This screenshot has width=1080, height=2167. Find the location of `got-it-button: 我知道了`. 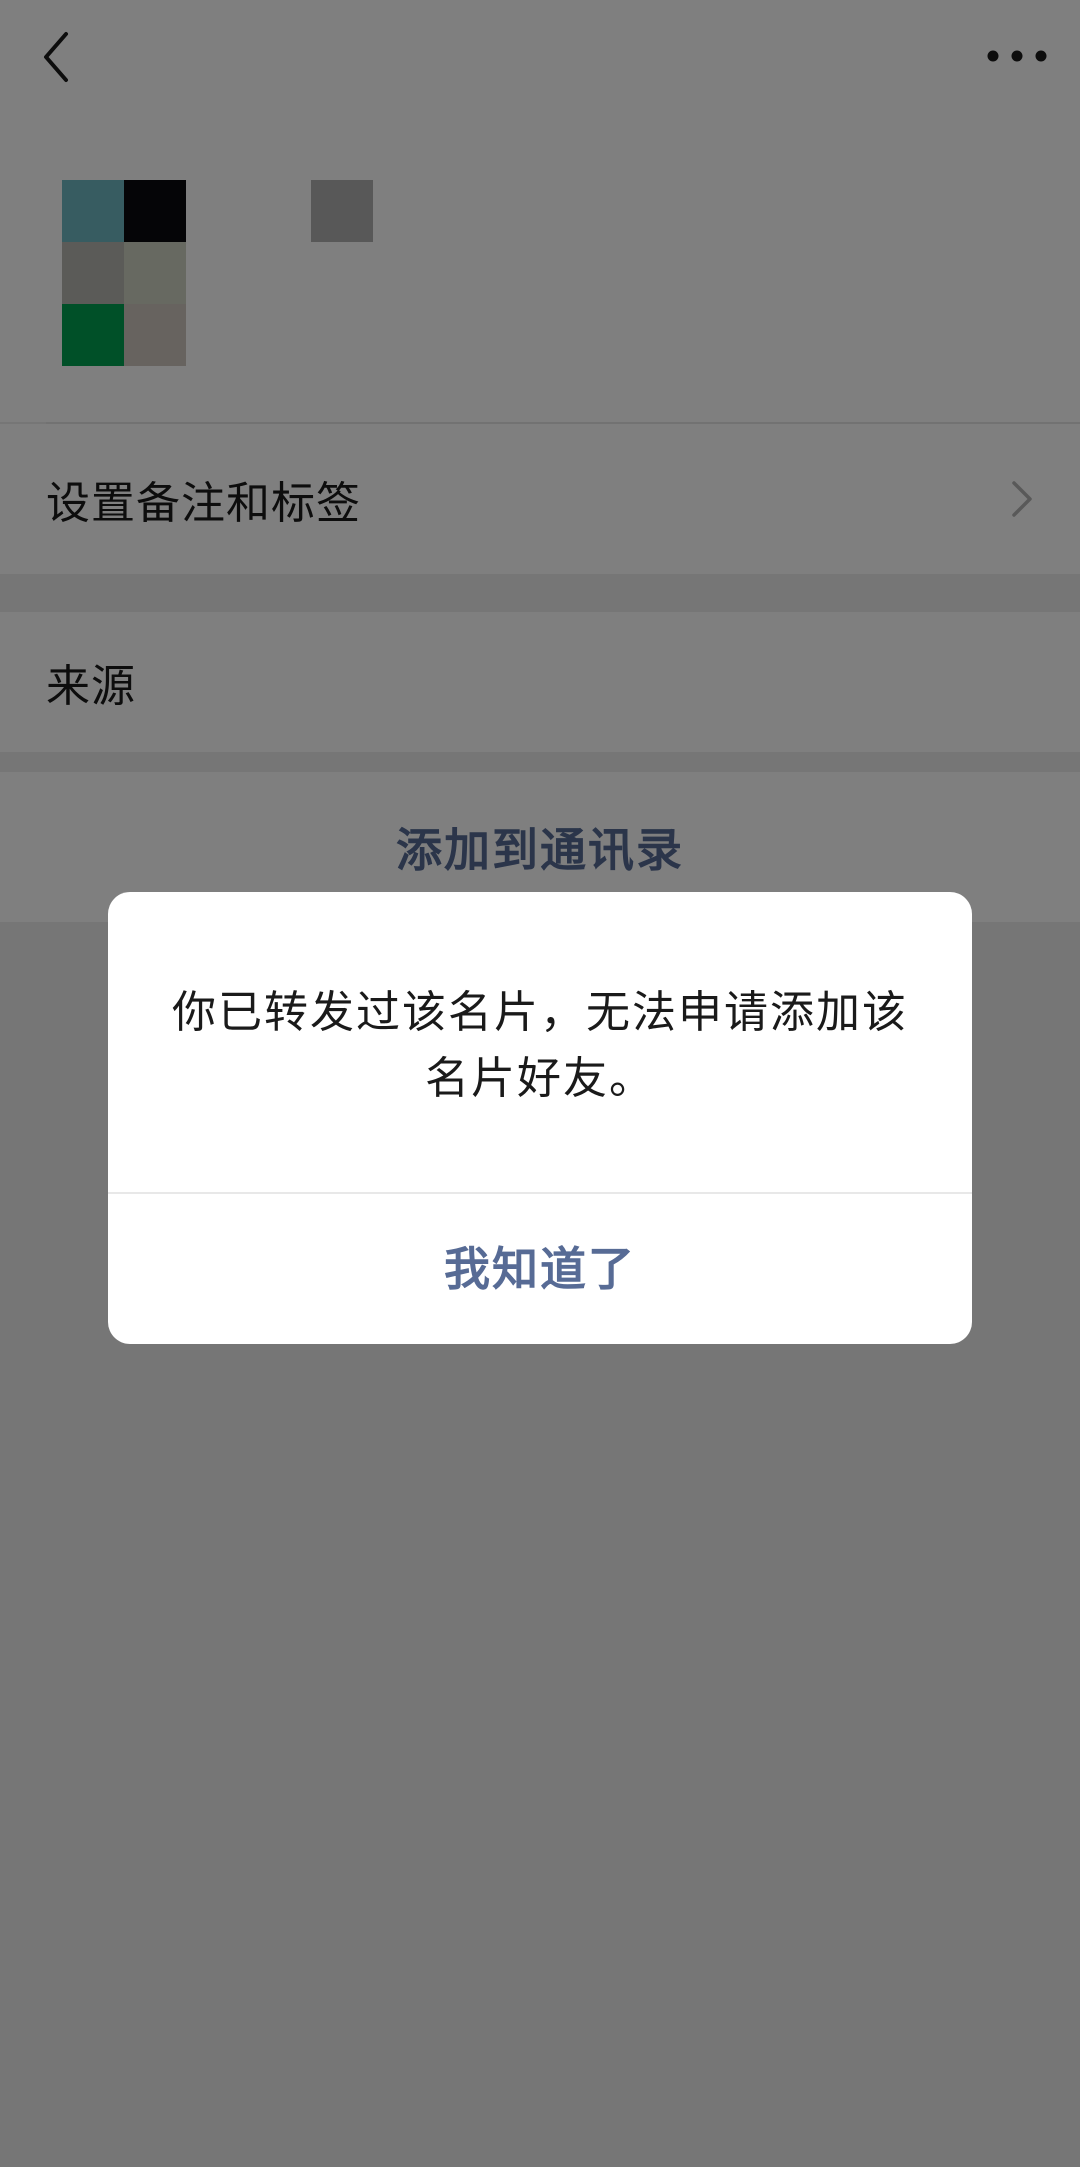

got-it-button: 我知道了 is located at coordinates (540, 1269).